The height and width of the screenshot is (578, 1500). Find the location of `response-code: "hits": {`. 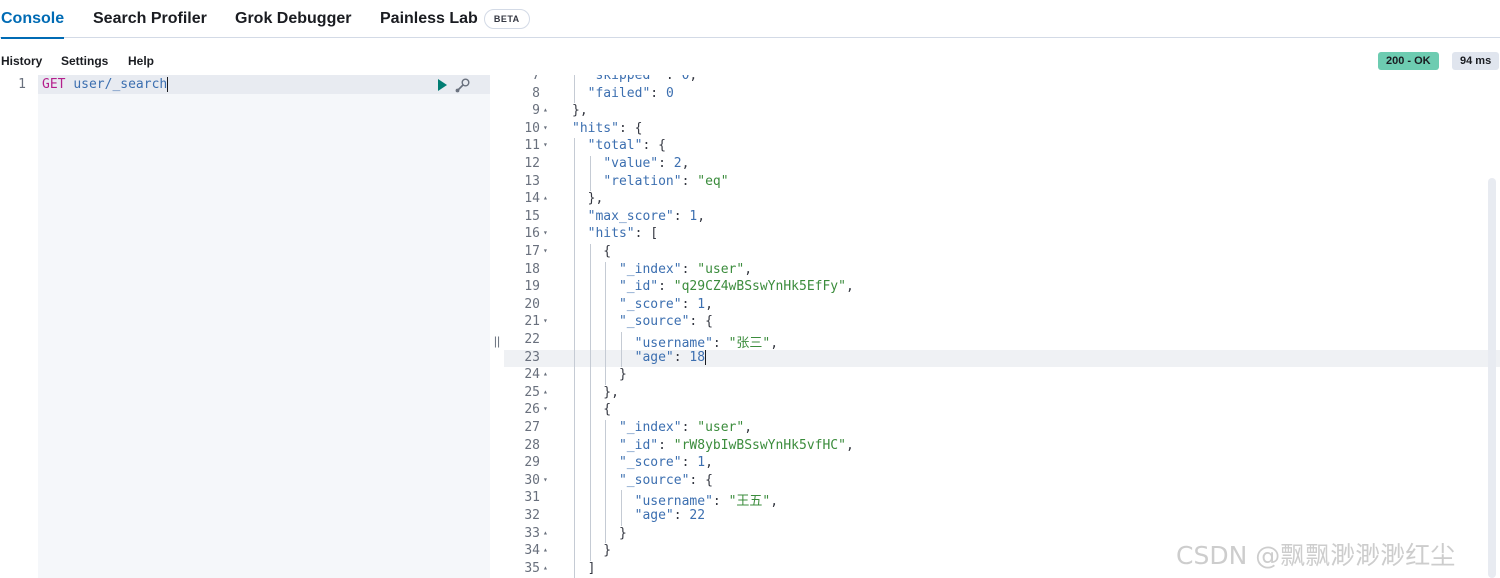

response-code: "hits": { is located at coordinates (607, 128).